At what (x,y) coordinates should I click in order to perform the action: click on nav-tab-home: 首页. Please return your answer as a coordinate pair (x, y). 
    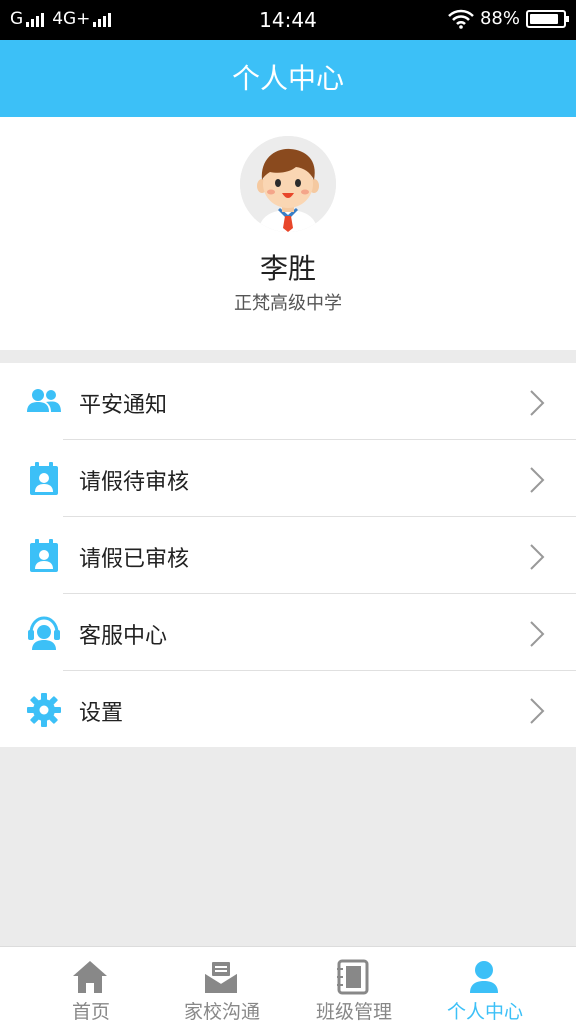
    Looking at the image, I should click on (91, 985).